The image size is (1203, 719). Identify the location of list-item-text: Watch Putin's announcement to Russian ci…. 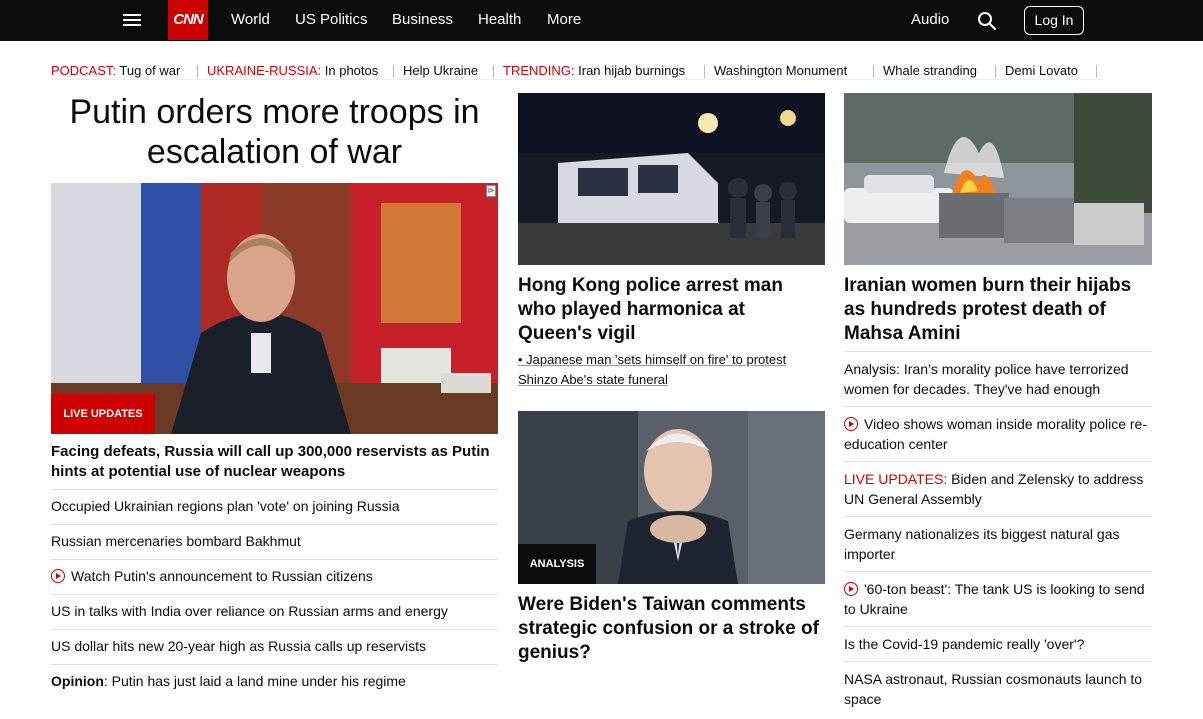
(222, 576).